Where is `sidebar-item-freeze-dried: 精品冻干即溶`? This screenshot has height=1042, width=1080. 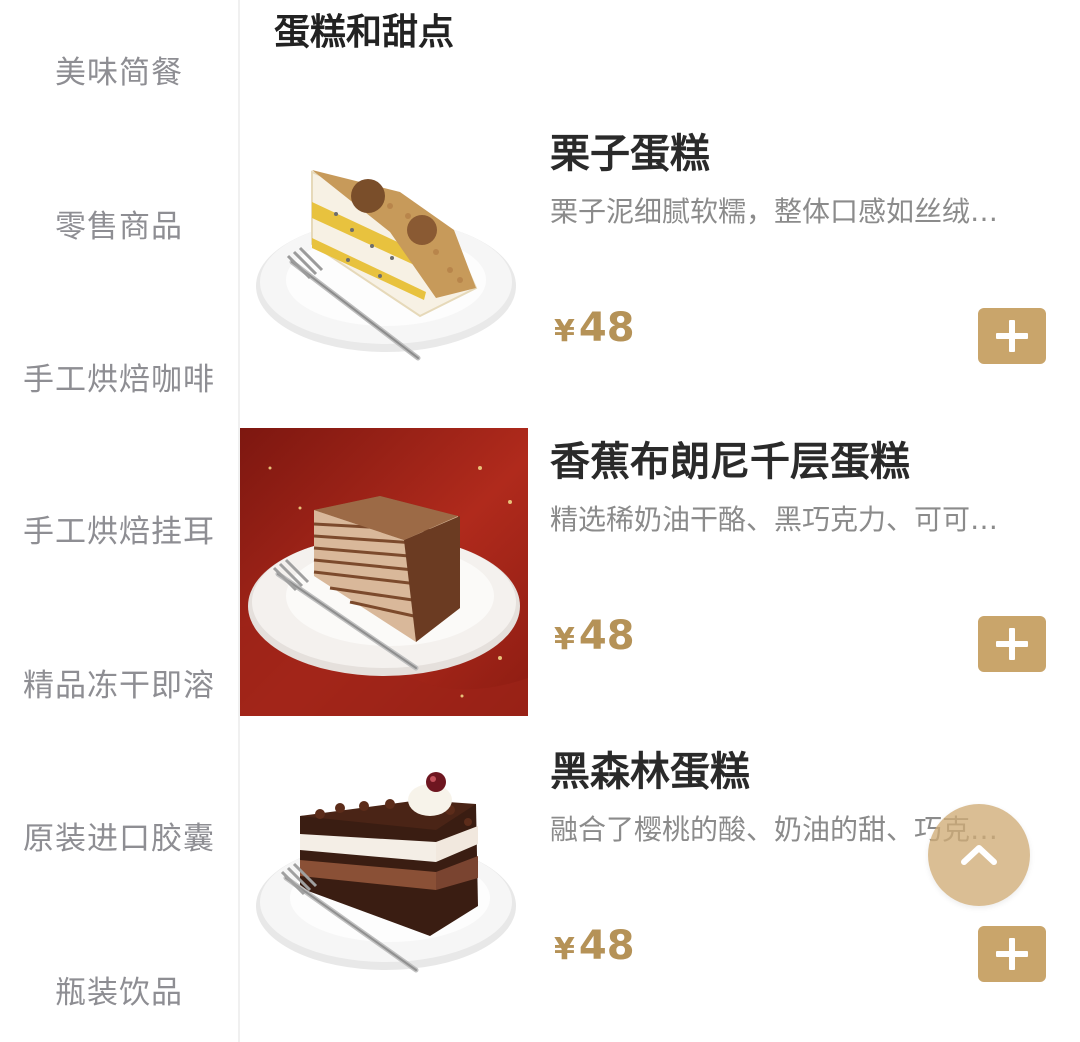
sidebar-item-freeze-dried: 精品冻干即溶 is located at coordinates (119, 686).